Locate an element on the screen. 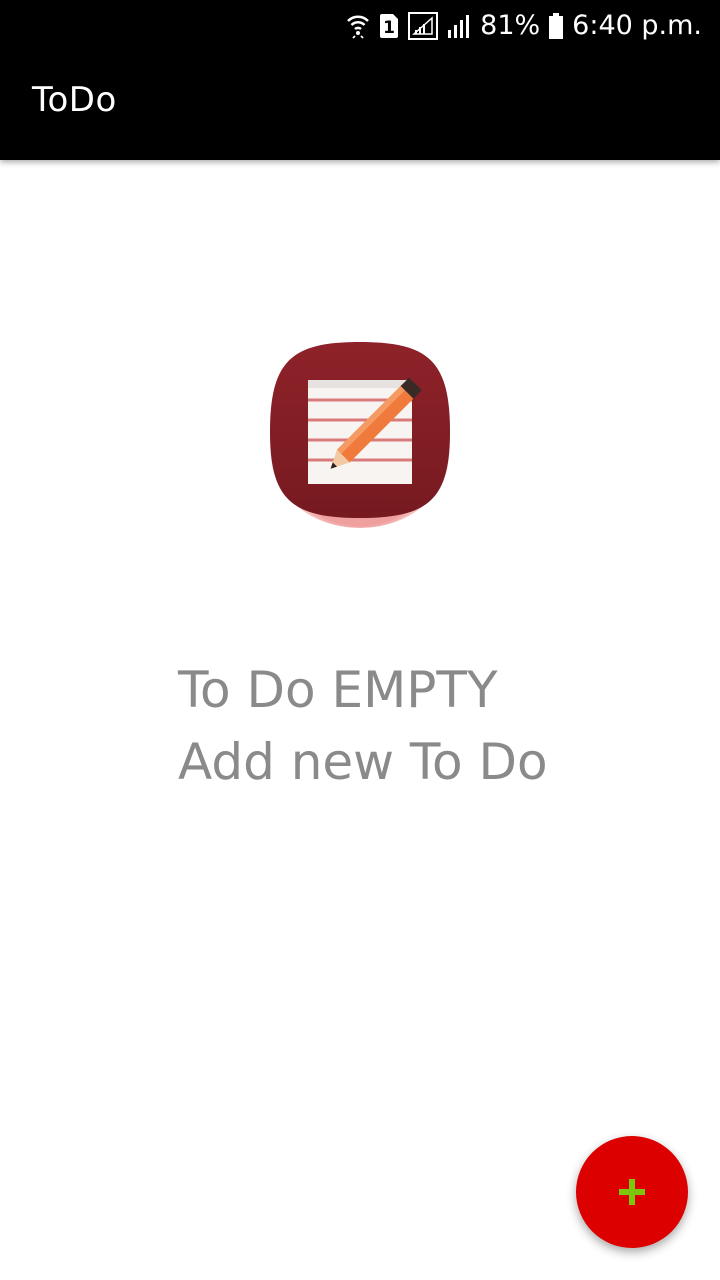  battery-icon is located at coordinates (556, 26).